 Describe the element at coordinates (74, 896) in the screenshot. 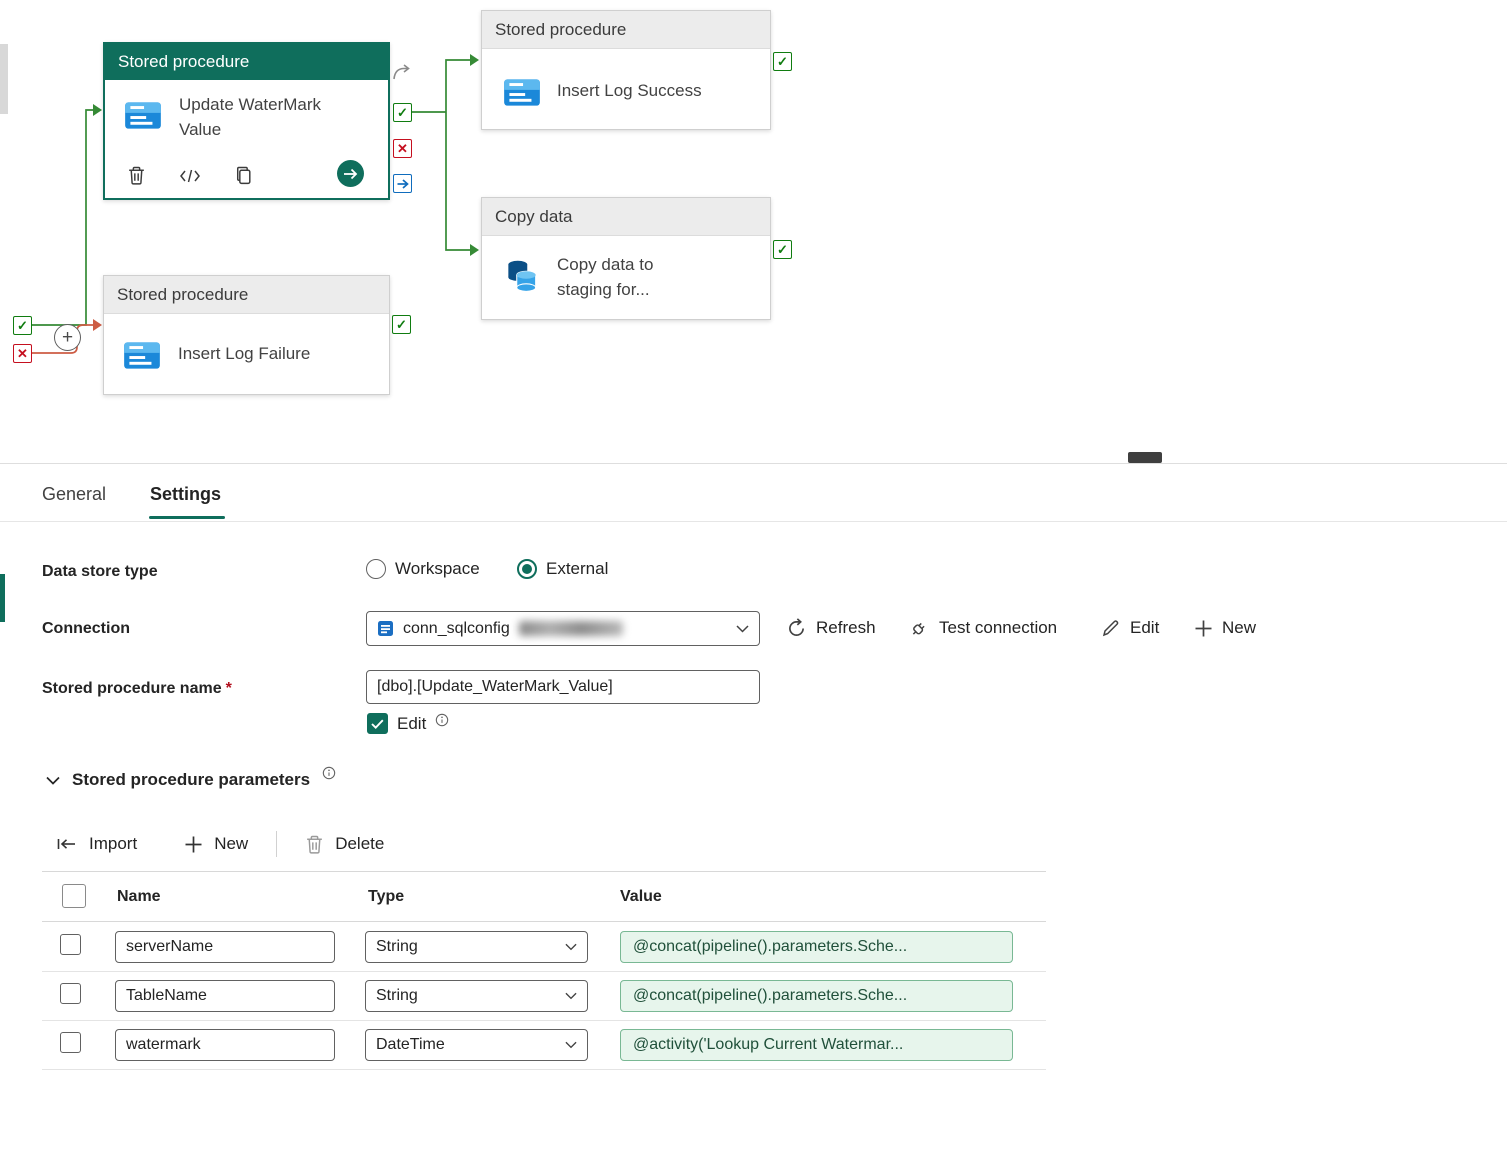

I see `select-all-checkbox` at that location.